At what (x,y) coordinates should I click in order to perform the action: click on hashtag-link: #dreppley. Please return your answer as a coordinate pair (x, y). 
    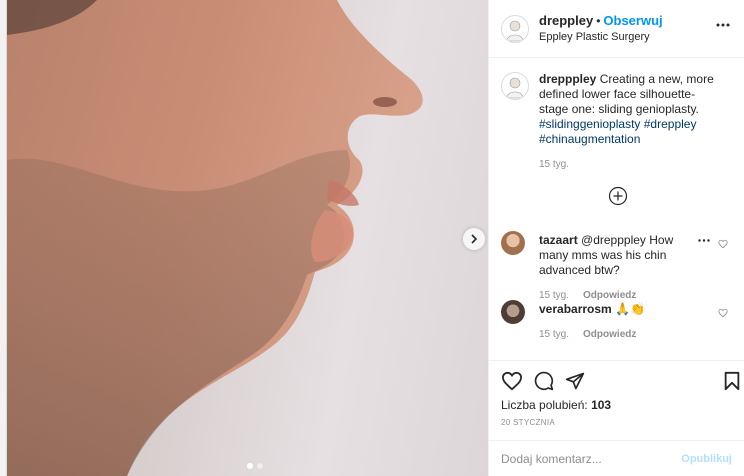
    Looking at the image, I should click on (670, 124).